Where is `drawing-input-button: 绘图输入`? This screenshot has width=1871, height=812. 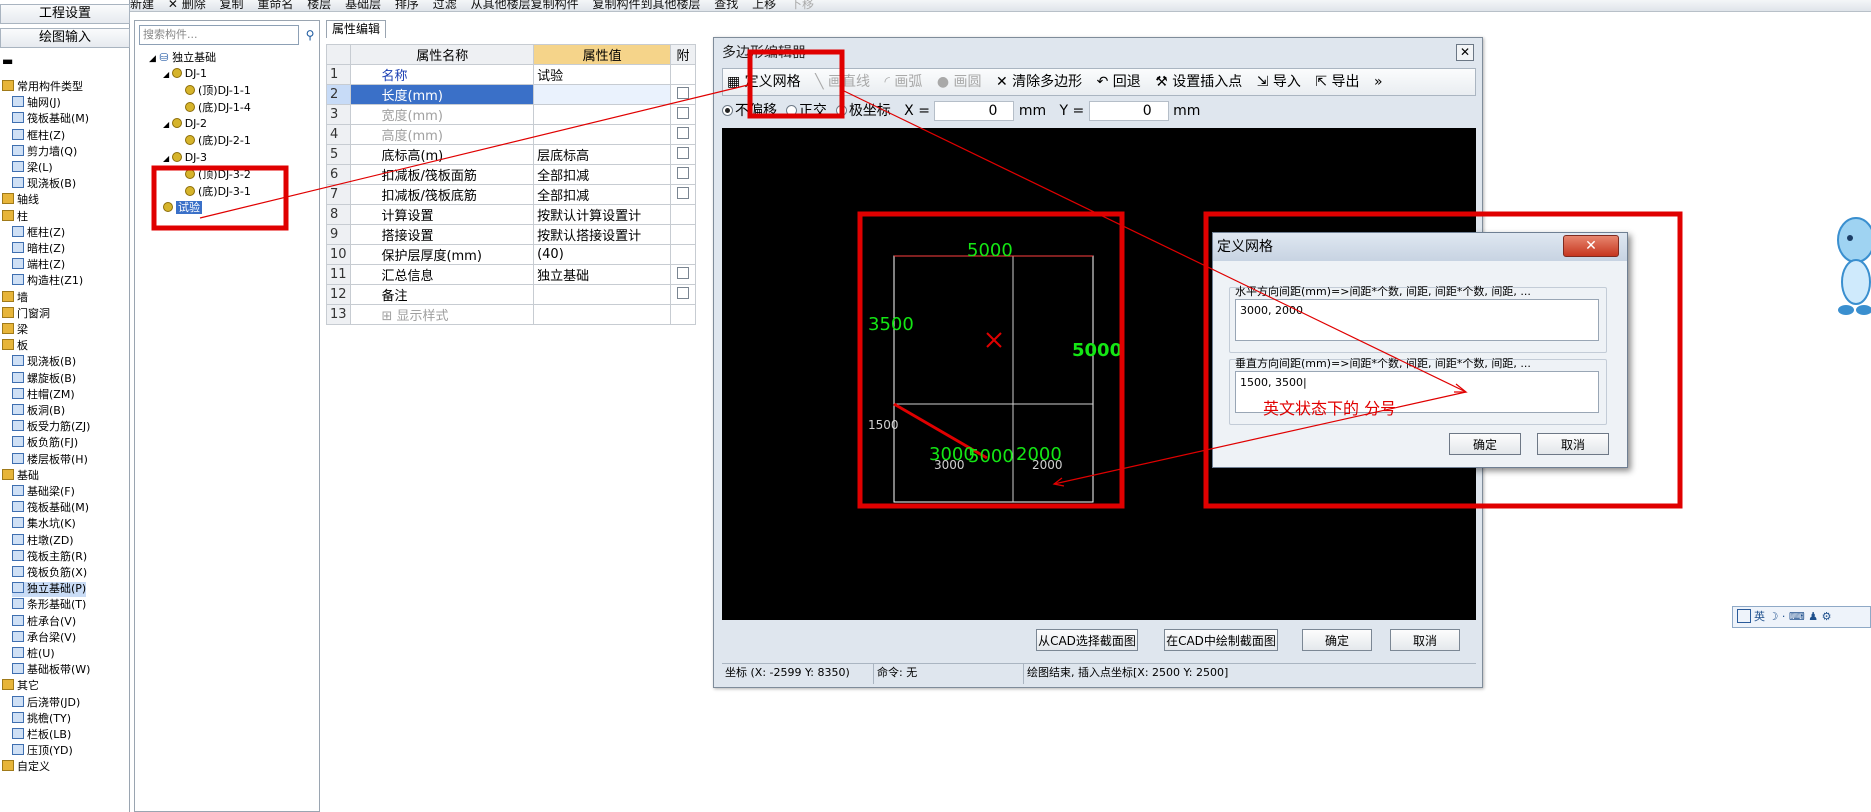
drawing-input-button: 绘图输入 is located at coordinates (65, 38).